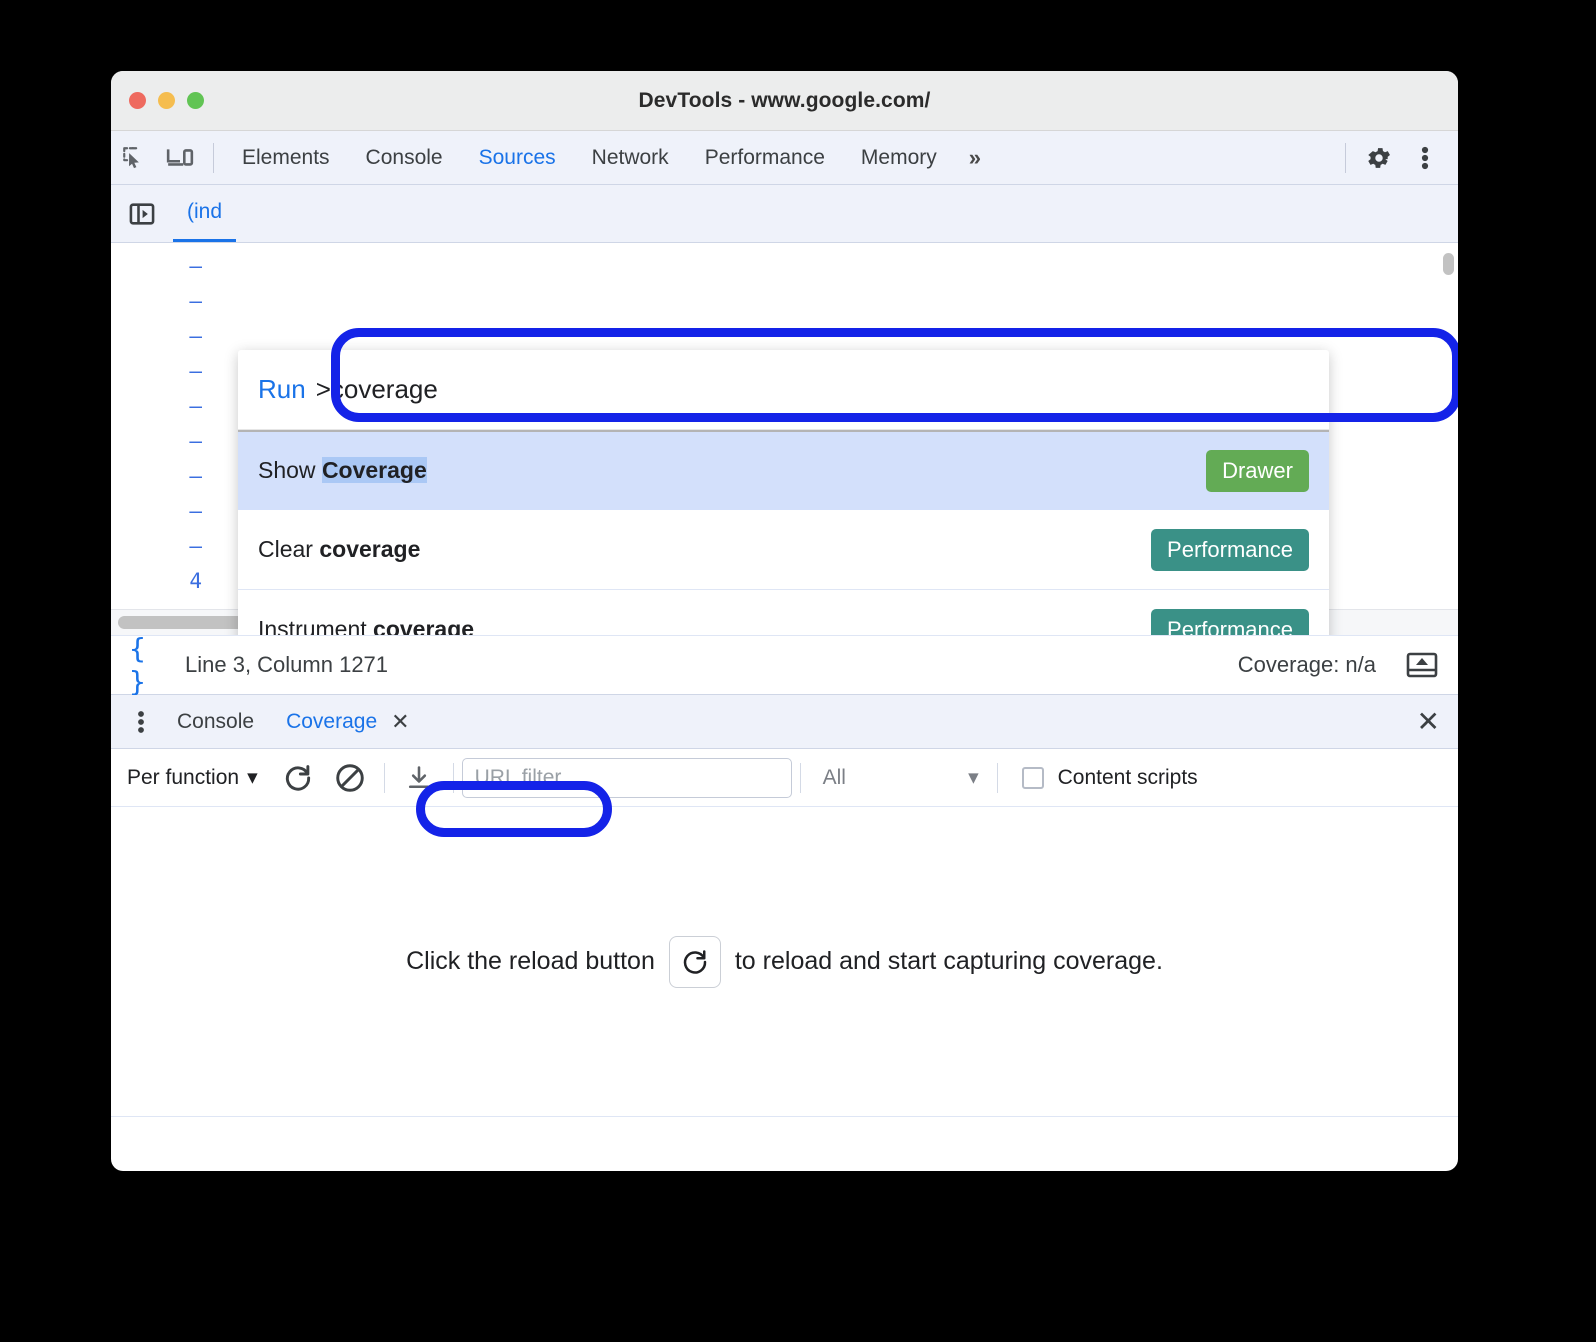  I want to click on tab-network: Network, so click(630, 158).